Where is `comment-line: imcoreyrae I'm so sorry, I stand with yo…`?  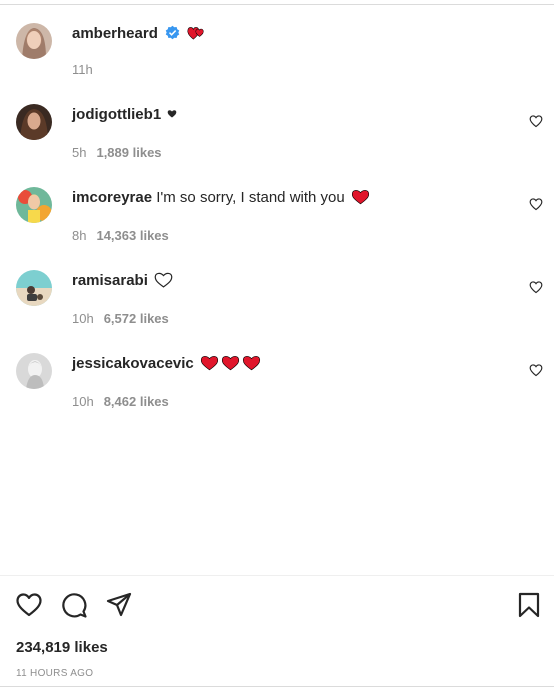 comment-line: imcoreyrae I'm so sorry, I stand with yo… is located at coordinates (221, 198).